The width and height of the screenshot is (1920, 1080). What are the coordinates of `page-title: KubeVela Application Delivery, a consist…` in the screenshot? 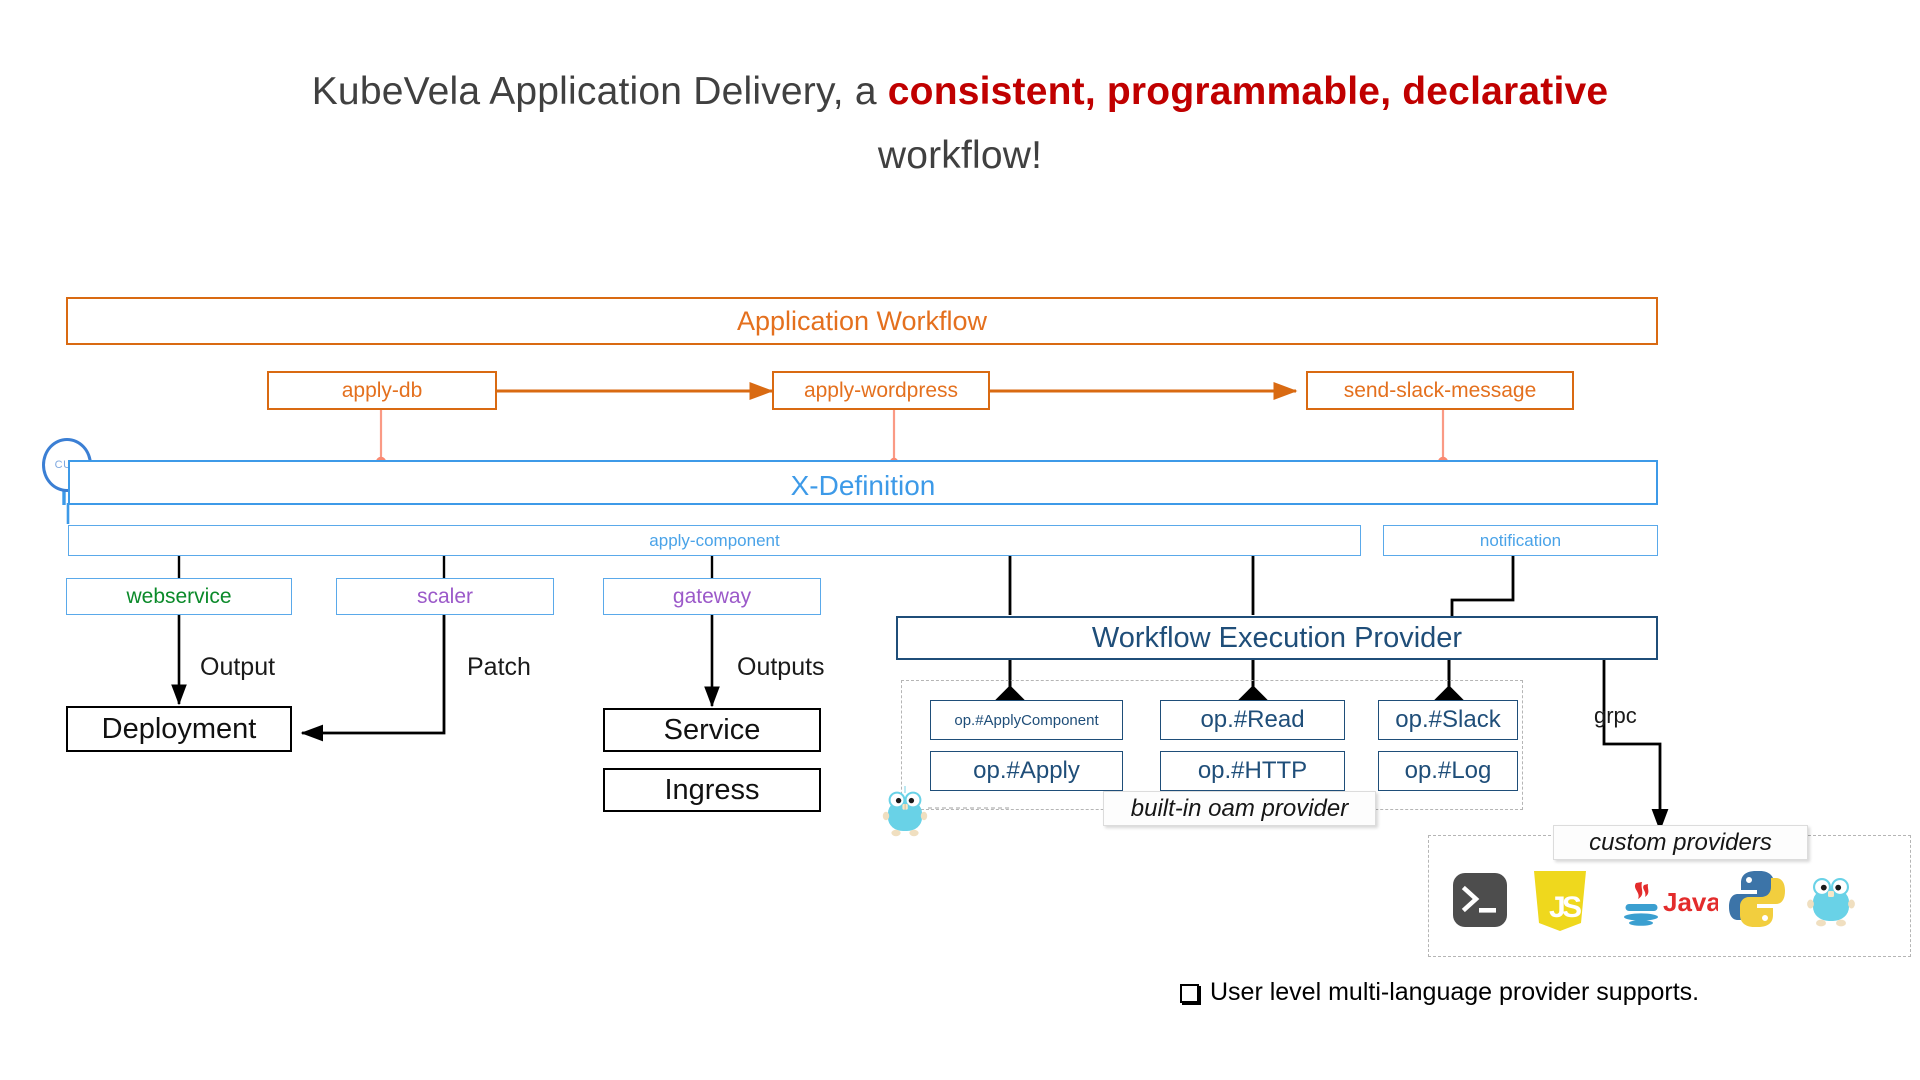 It's located at (960, 124).